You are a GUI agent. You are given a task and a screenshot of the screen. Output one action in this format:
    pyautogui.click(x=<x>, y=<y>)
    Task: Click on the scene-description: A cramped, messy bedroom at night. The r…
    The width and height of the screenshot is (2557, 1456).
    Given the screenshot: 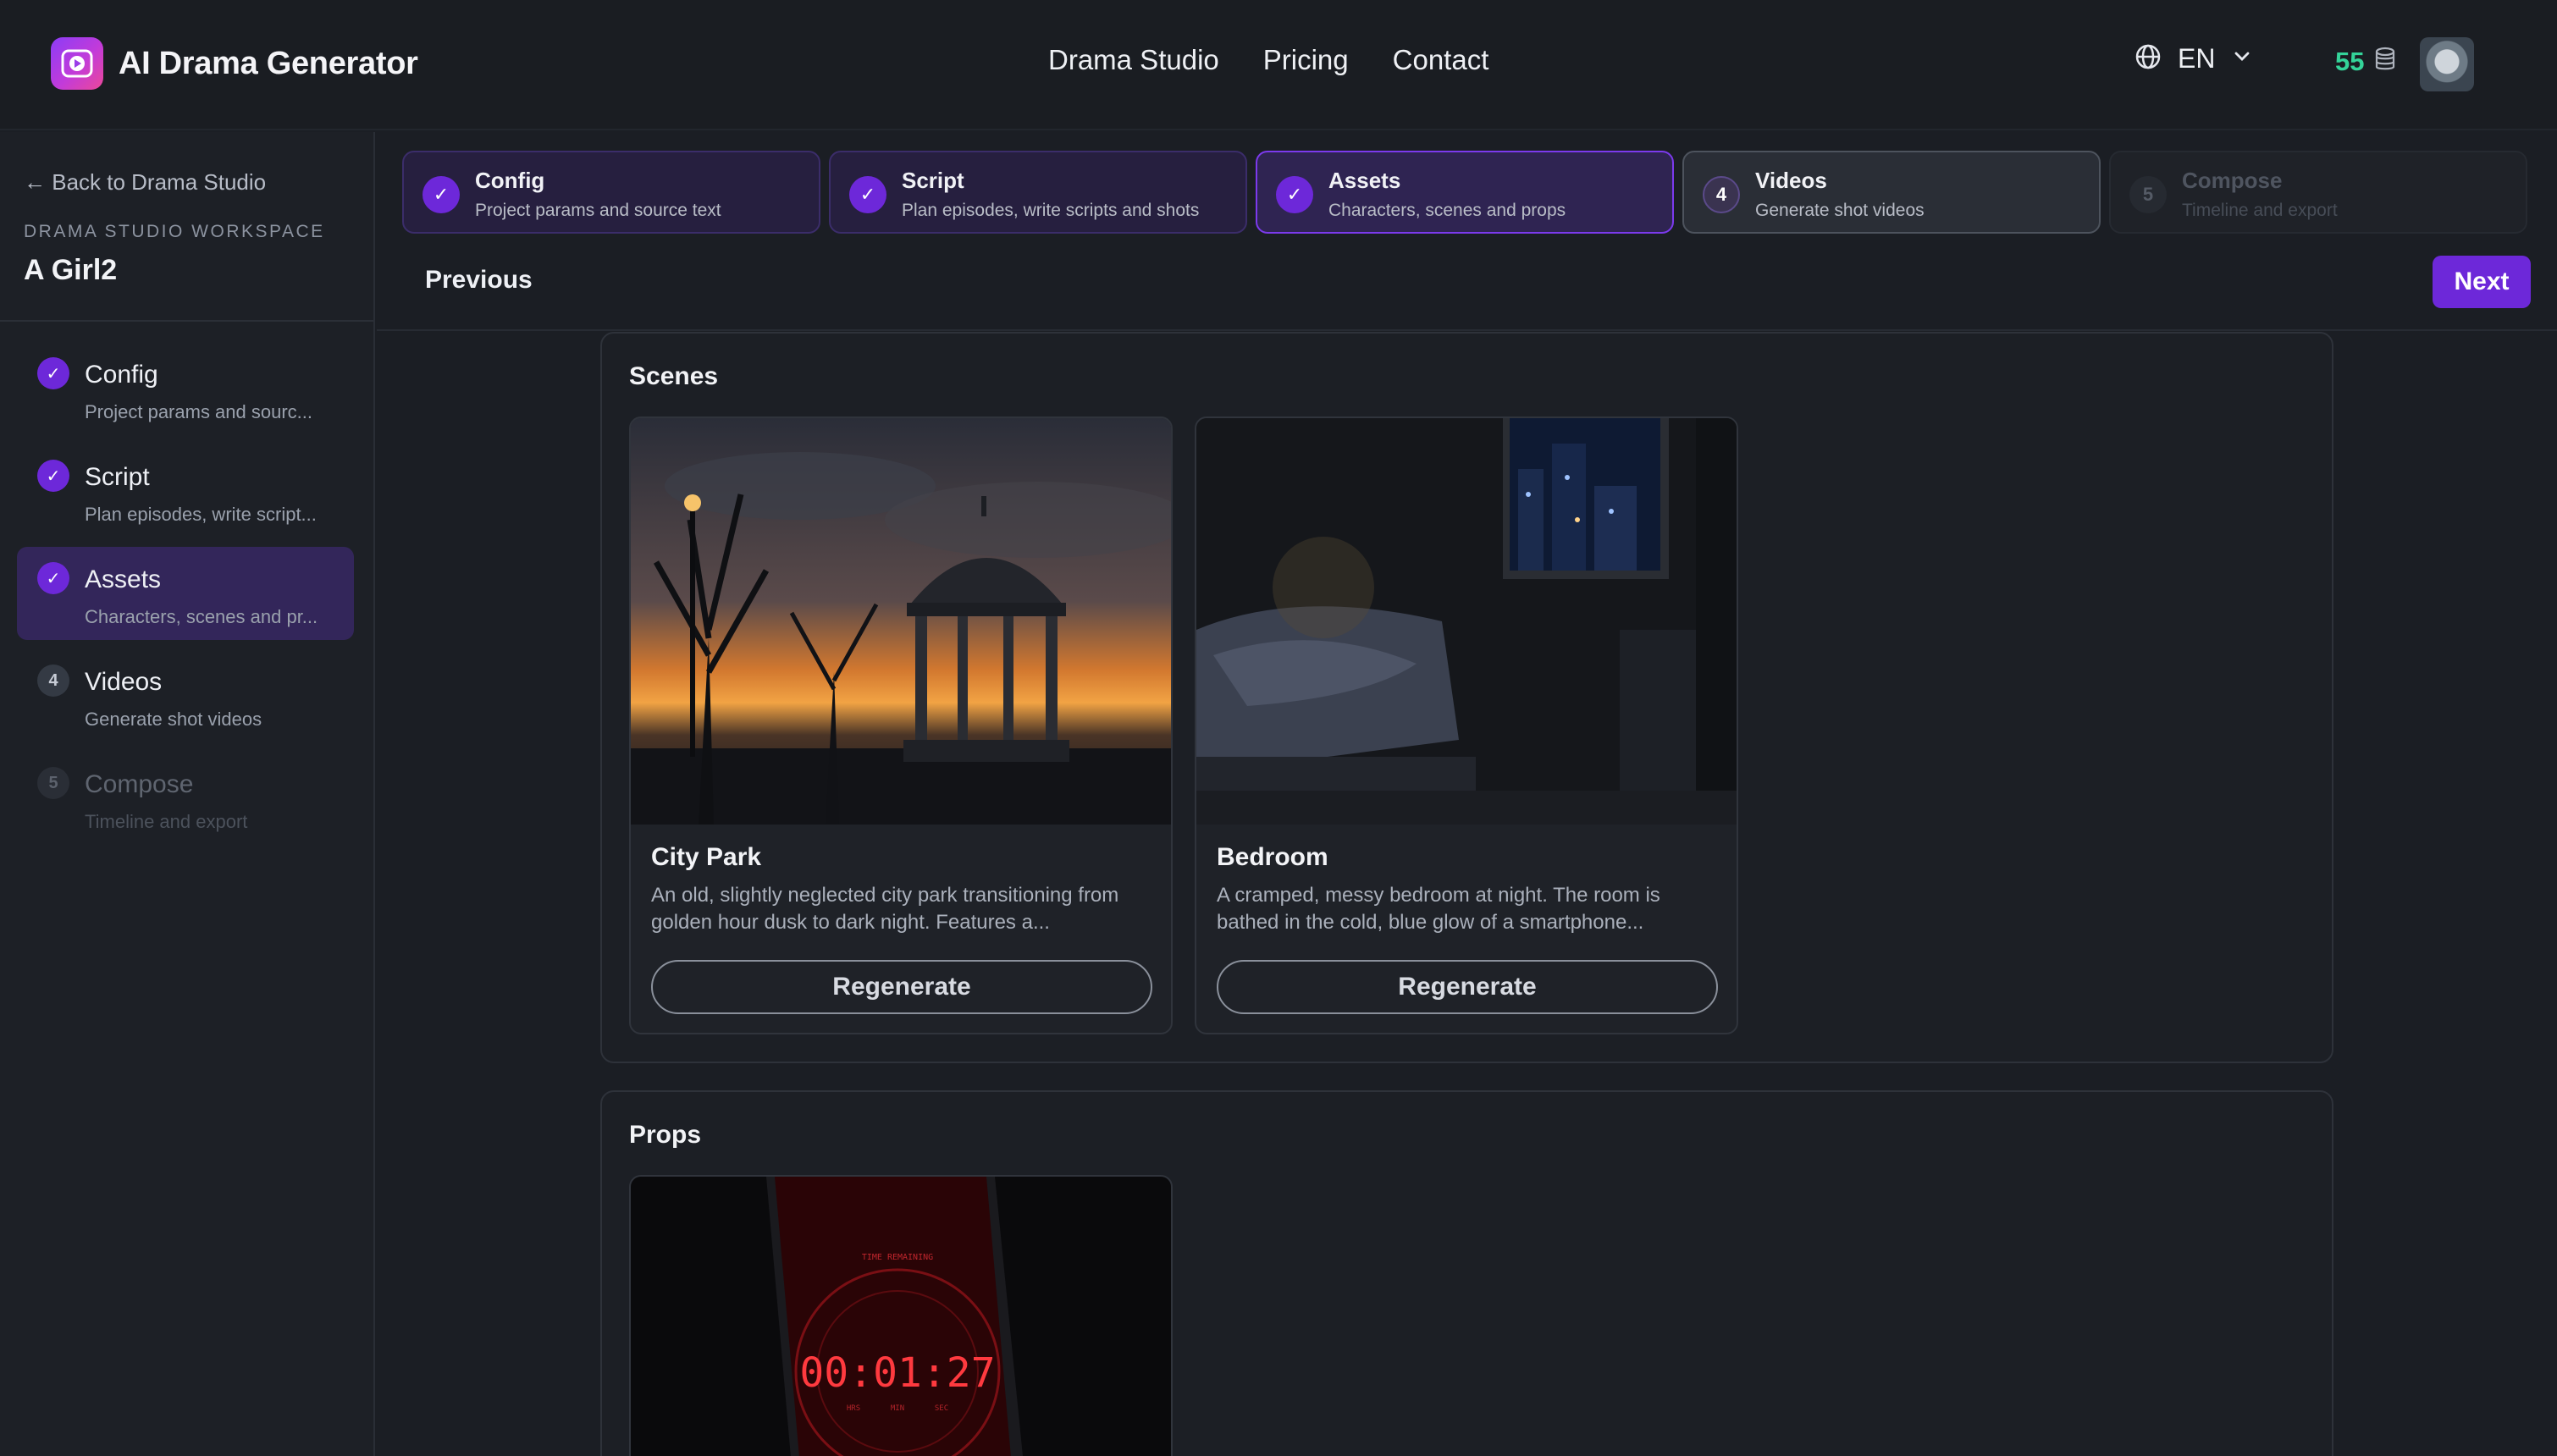 What is the action you would take?
    pyautogui.click(x=1438, y=909)
    